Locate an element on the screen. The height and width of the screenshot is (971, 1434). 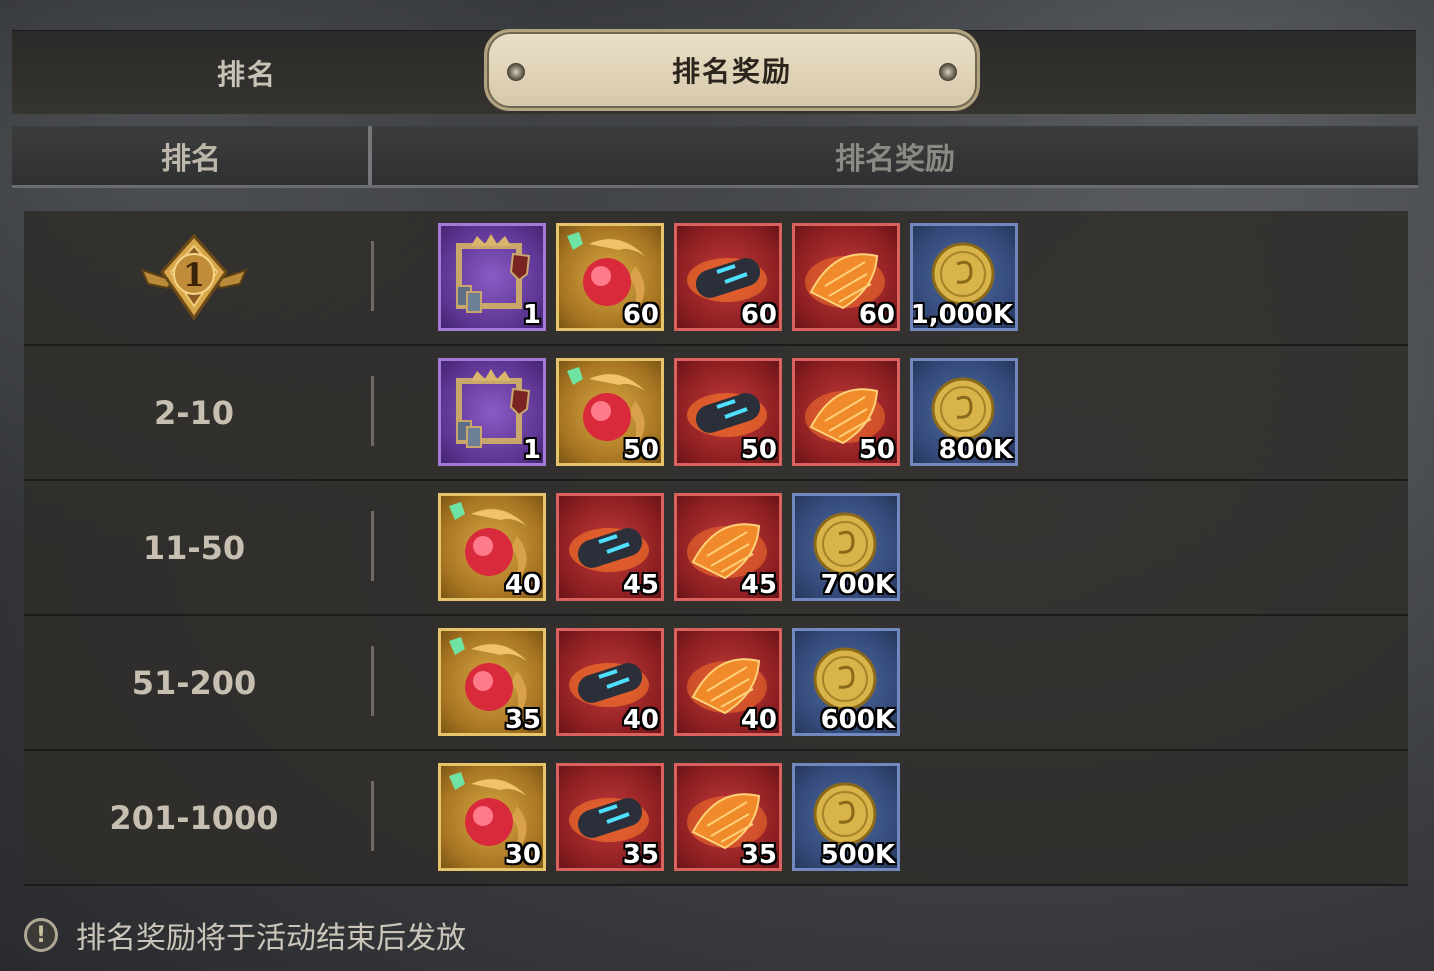
table-row: 1 1 60 60 60 1,000K is located at coordinates (716, 278).